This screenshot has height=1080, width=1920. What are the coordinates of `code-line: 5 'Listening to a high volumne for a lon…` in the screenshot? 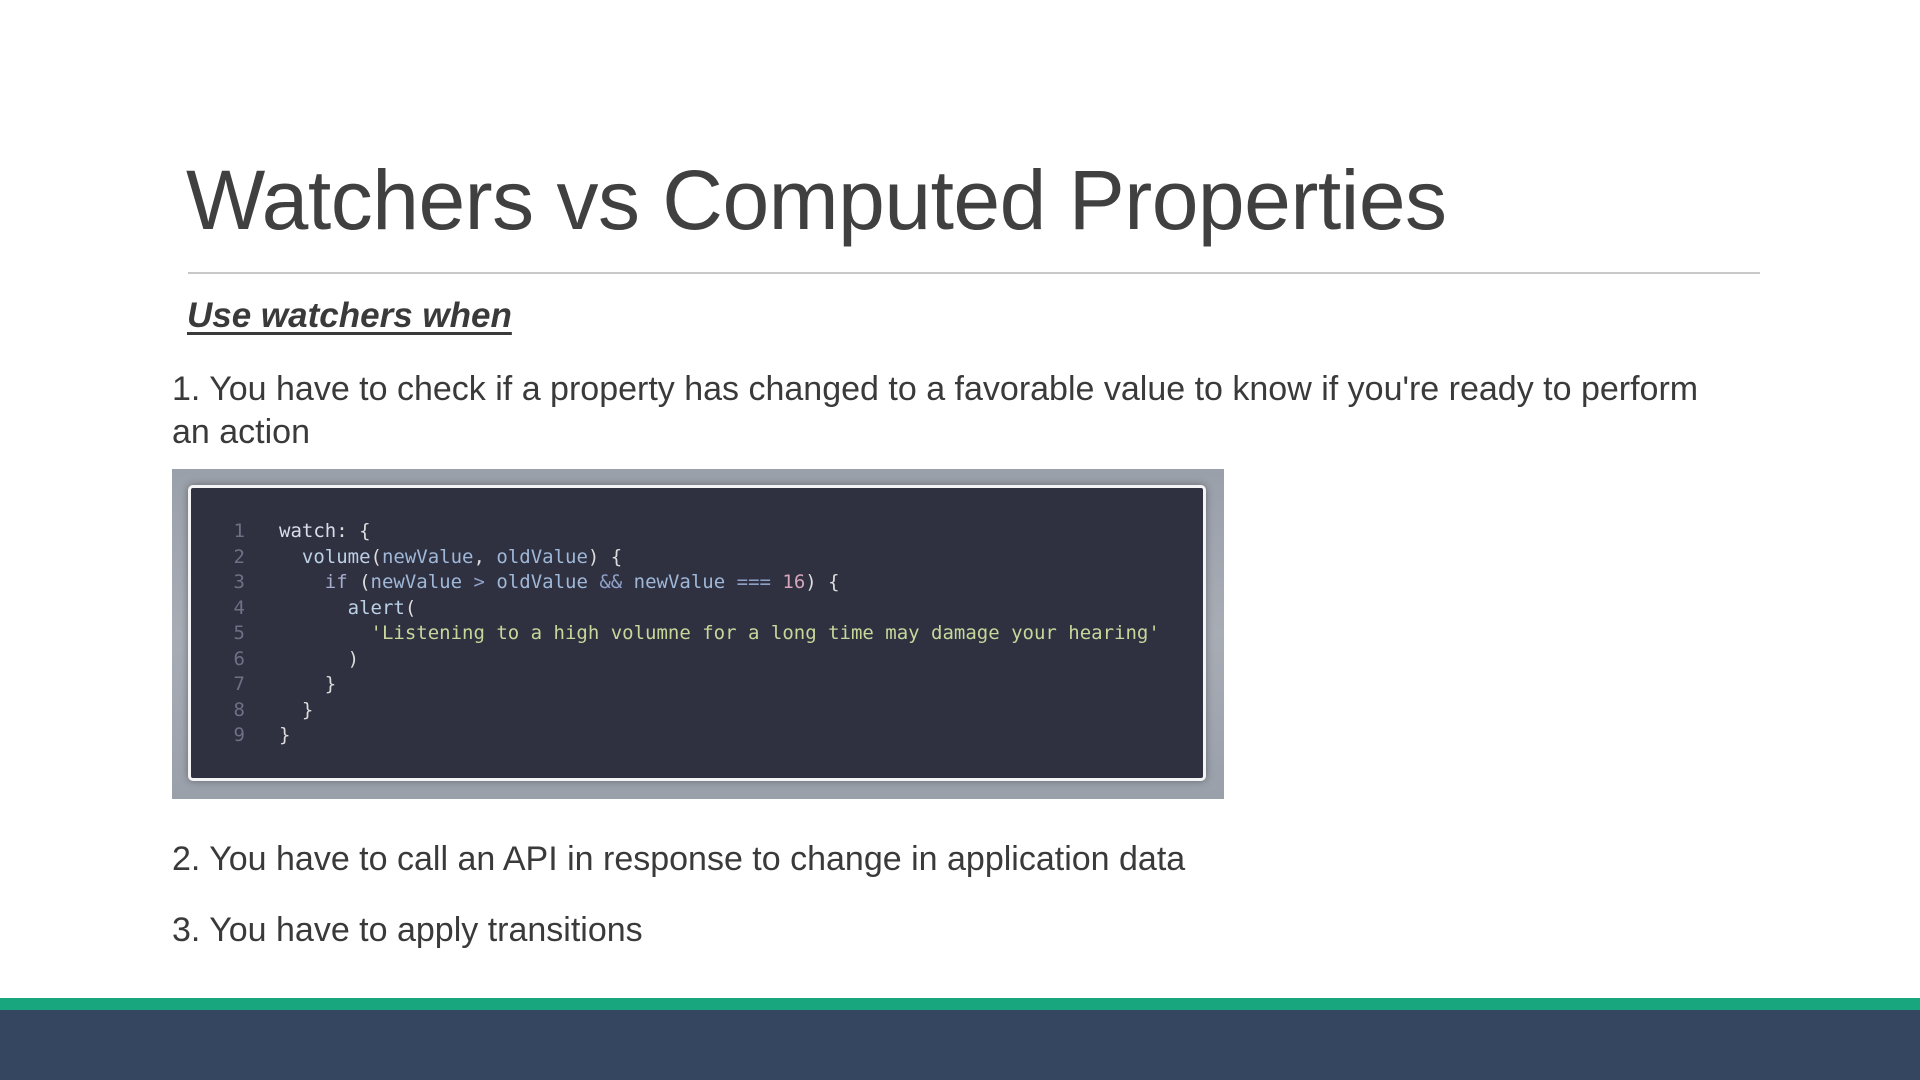 It's located at (675, 634).